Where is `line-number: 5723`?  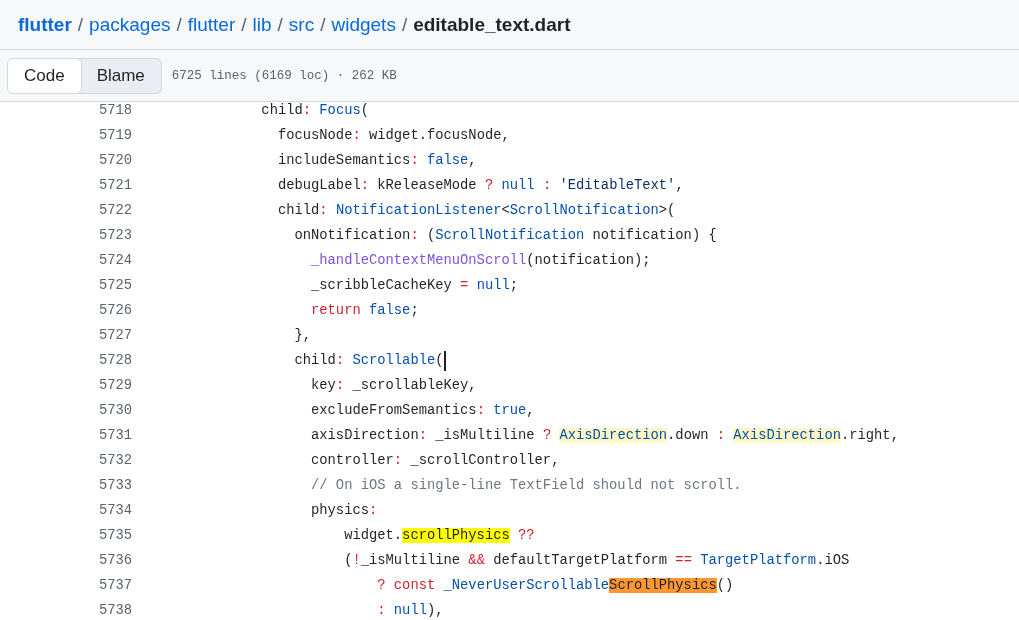
line-number: 5723 is located at coordinates (114, 235).